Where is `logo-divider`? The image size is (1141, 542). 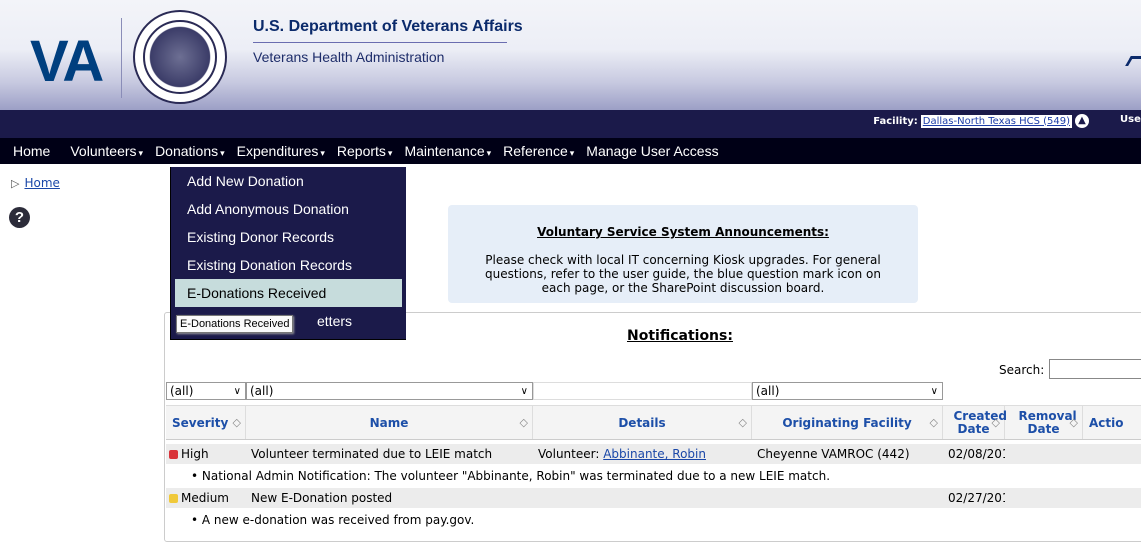 logo-divider is located at coordinates (121, 58).